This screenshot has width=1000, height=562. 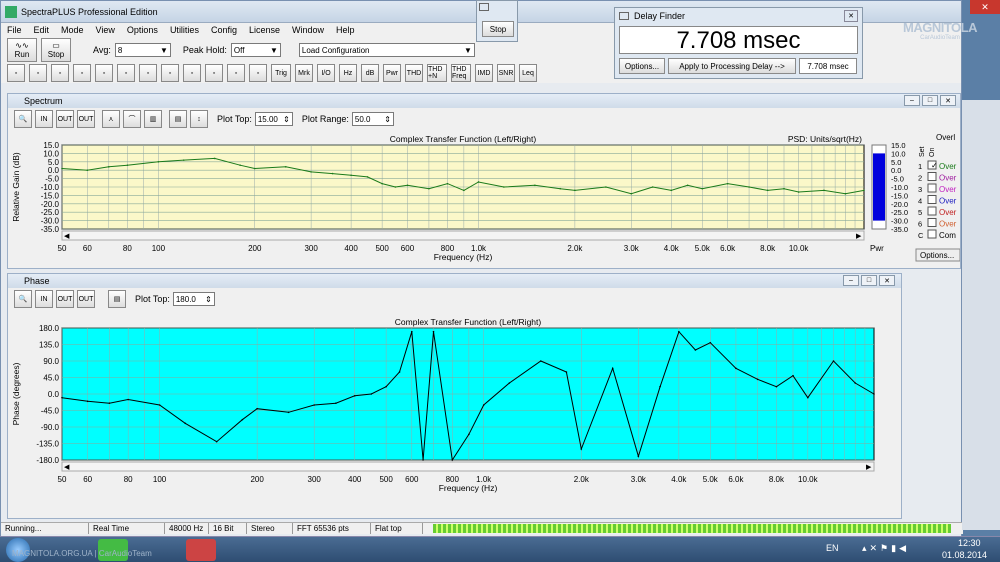 What do you see at coordinates (22, 50) in the screenshot?
I see `run-button: ∿∿ Run` at bounding box center [22, 50].